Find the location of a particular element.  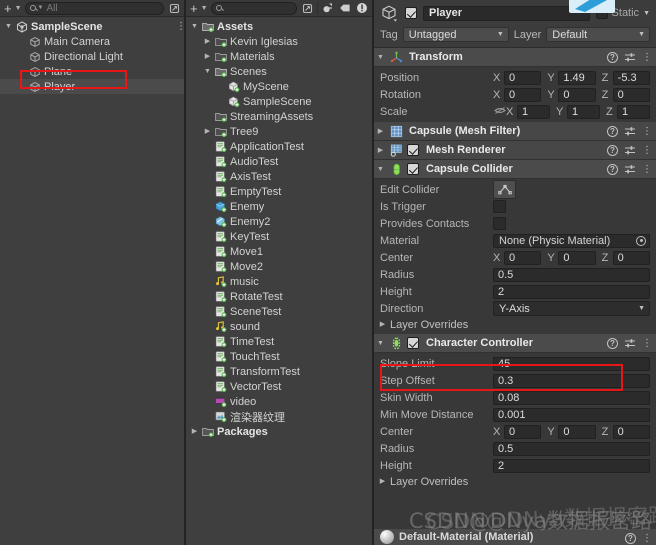

project-item-streamingassets: StreamingAssets is located at coordinates (279, 116).